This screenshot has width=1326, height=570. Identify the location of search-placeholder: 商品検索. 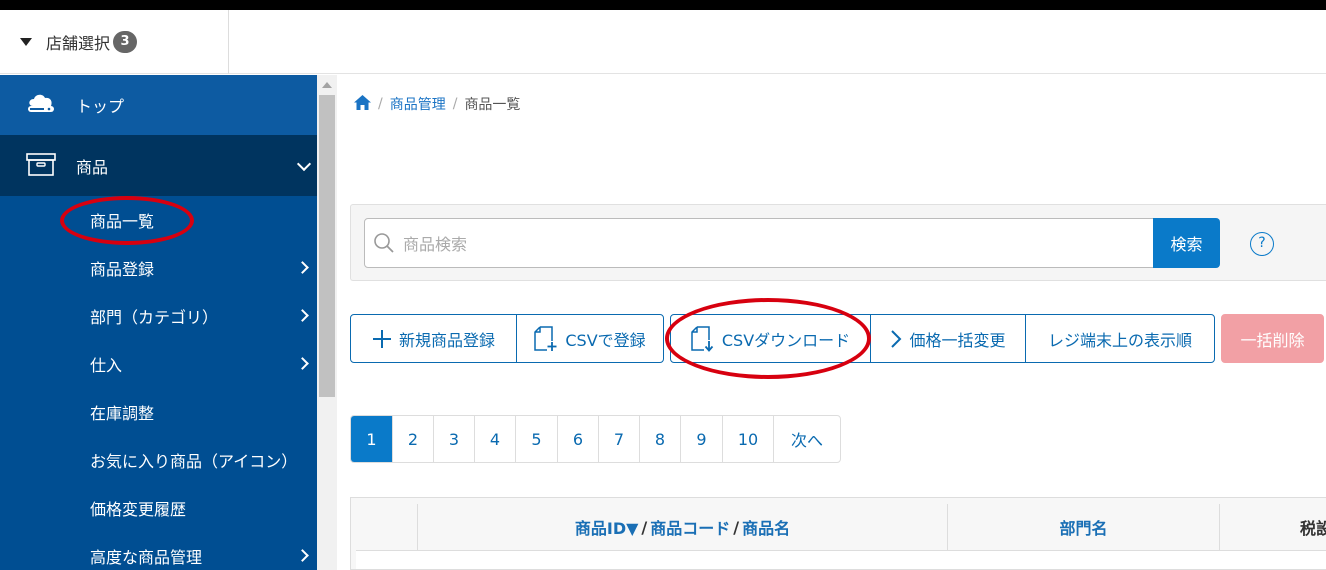
(435, 244).